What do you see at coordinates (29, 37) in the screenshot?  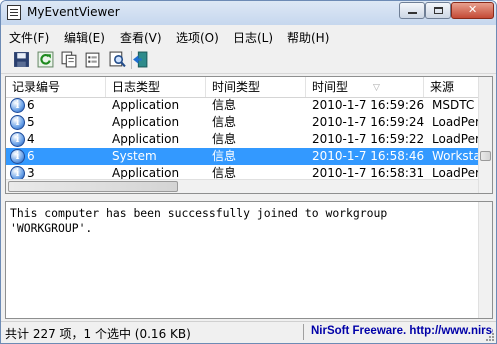 I see `menu-file: 文件(F)` at bounding box center [29, 37].